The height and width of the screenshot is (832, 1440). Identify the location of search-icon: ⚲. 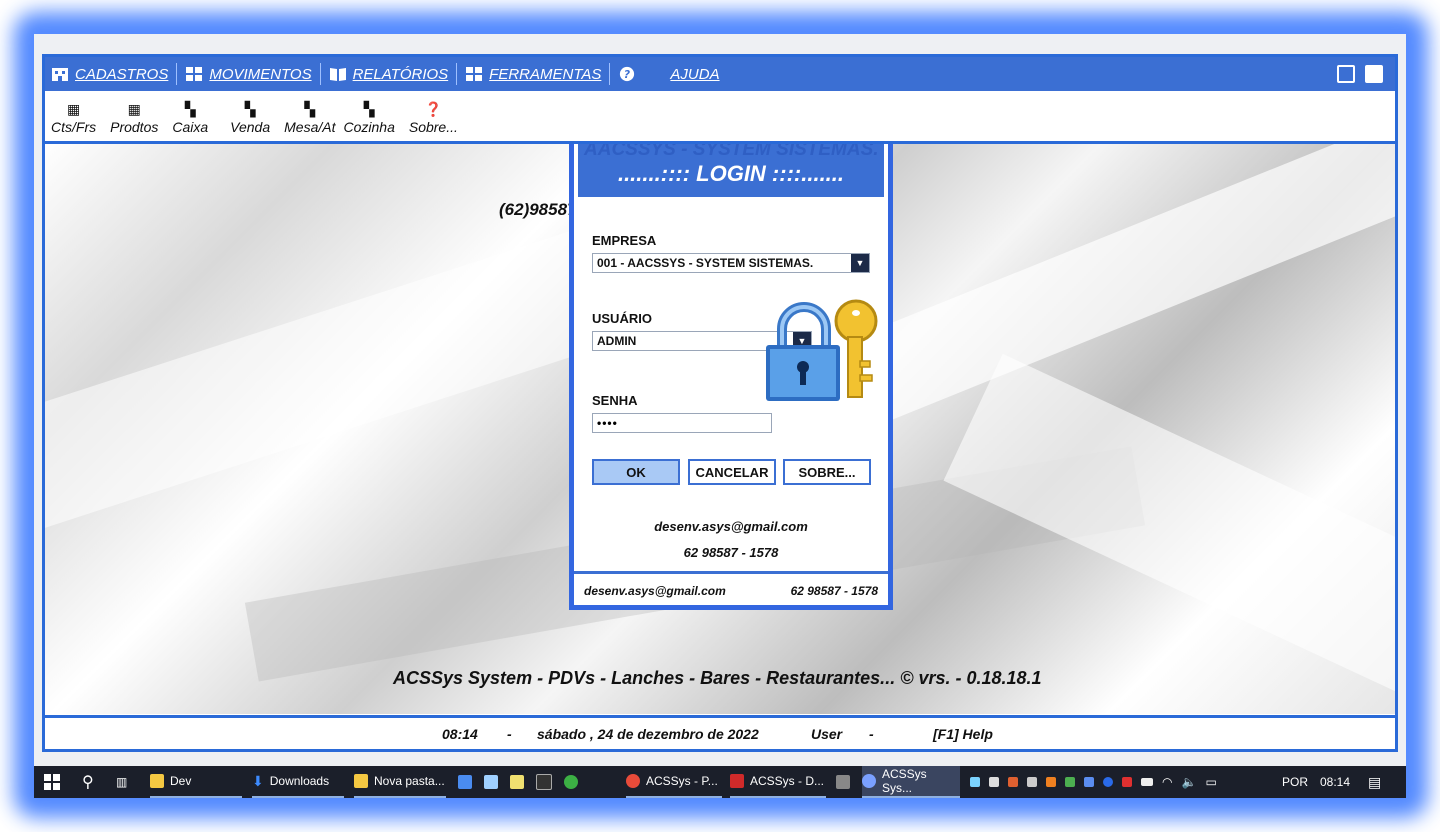
(88, 782).